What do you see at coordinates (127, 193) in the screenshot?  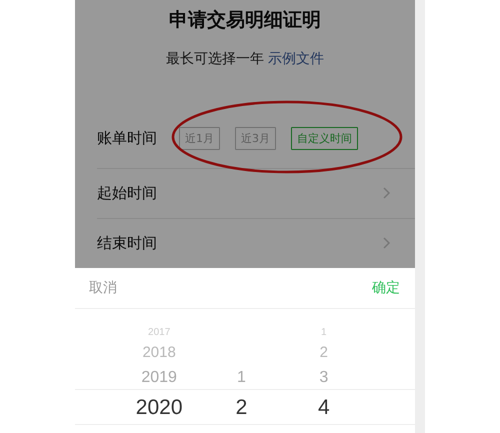 I see `row-label: 起始时间` at bounding box center [127, 193].